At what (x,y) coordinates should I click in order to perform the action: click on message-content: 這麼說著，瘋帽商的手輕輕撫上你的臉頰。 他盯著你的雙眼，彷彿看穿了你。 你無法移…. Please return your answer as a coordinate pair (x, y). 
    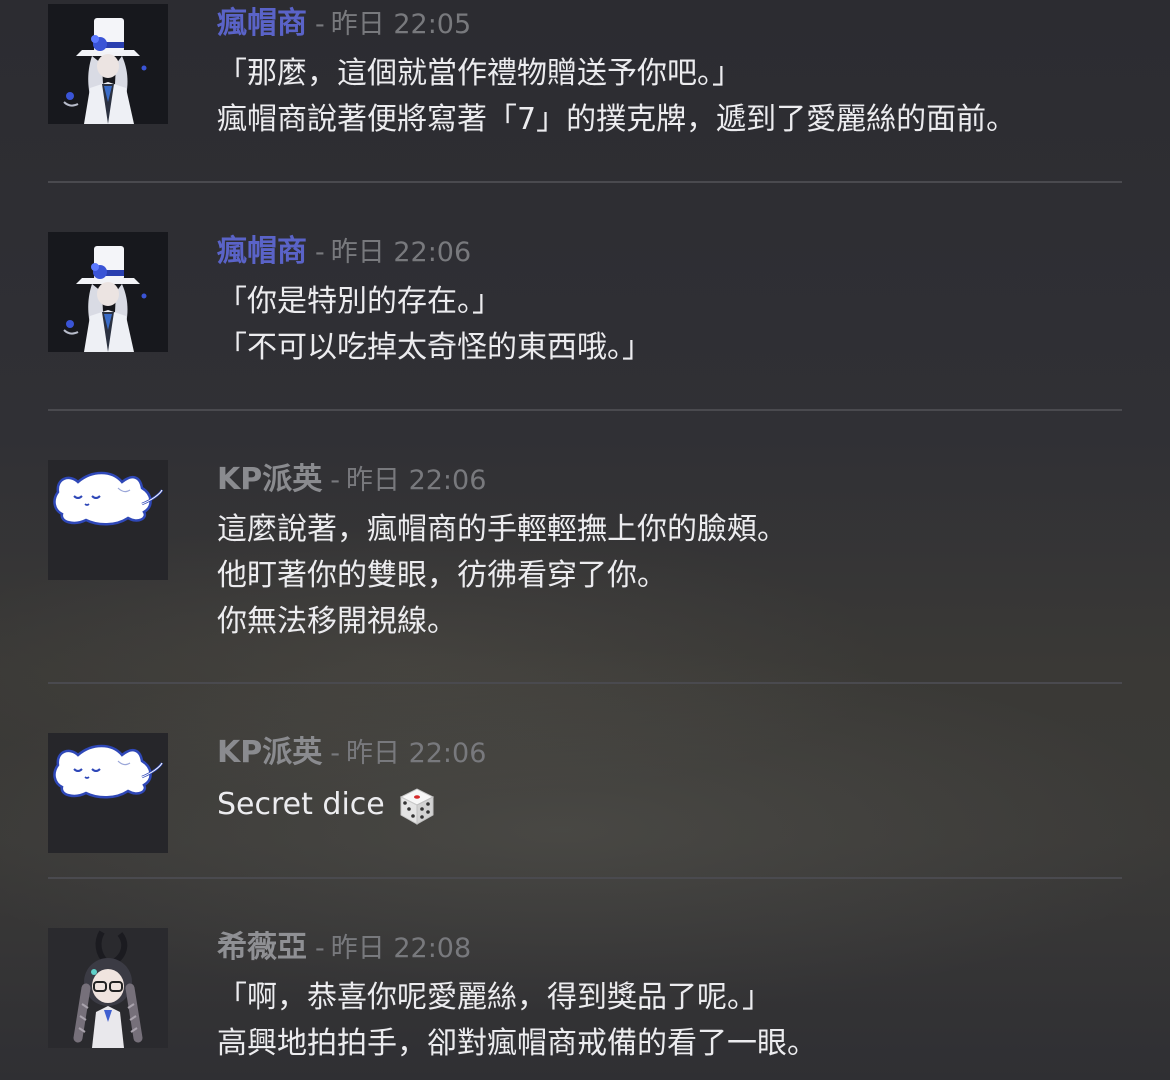
    Looking at the image, I should click on (667, 576).